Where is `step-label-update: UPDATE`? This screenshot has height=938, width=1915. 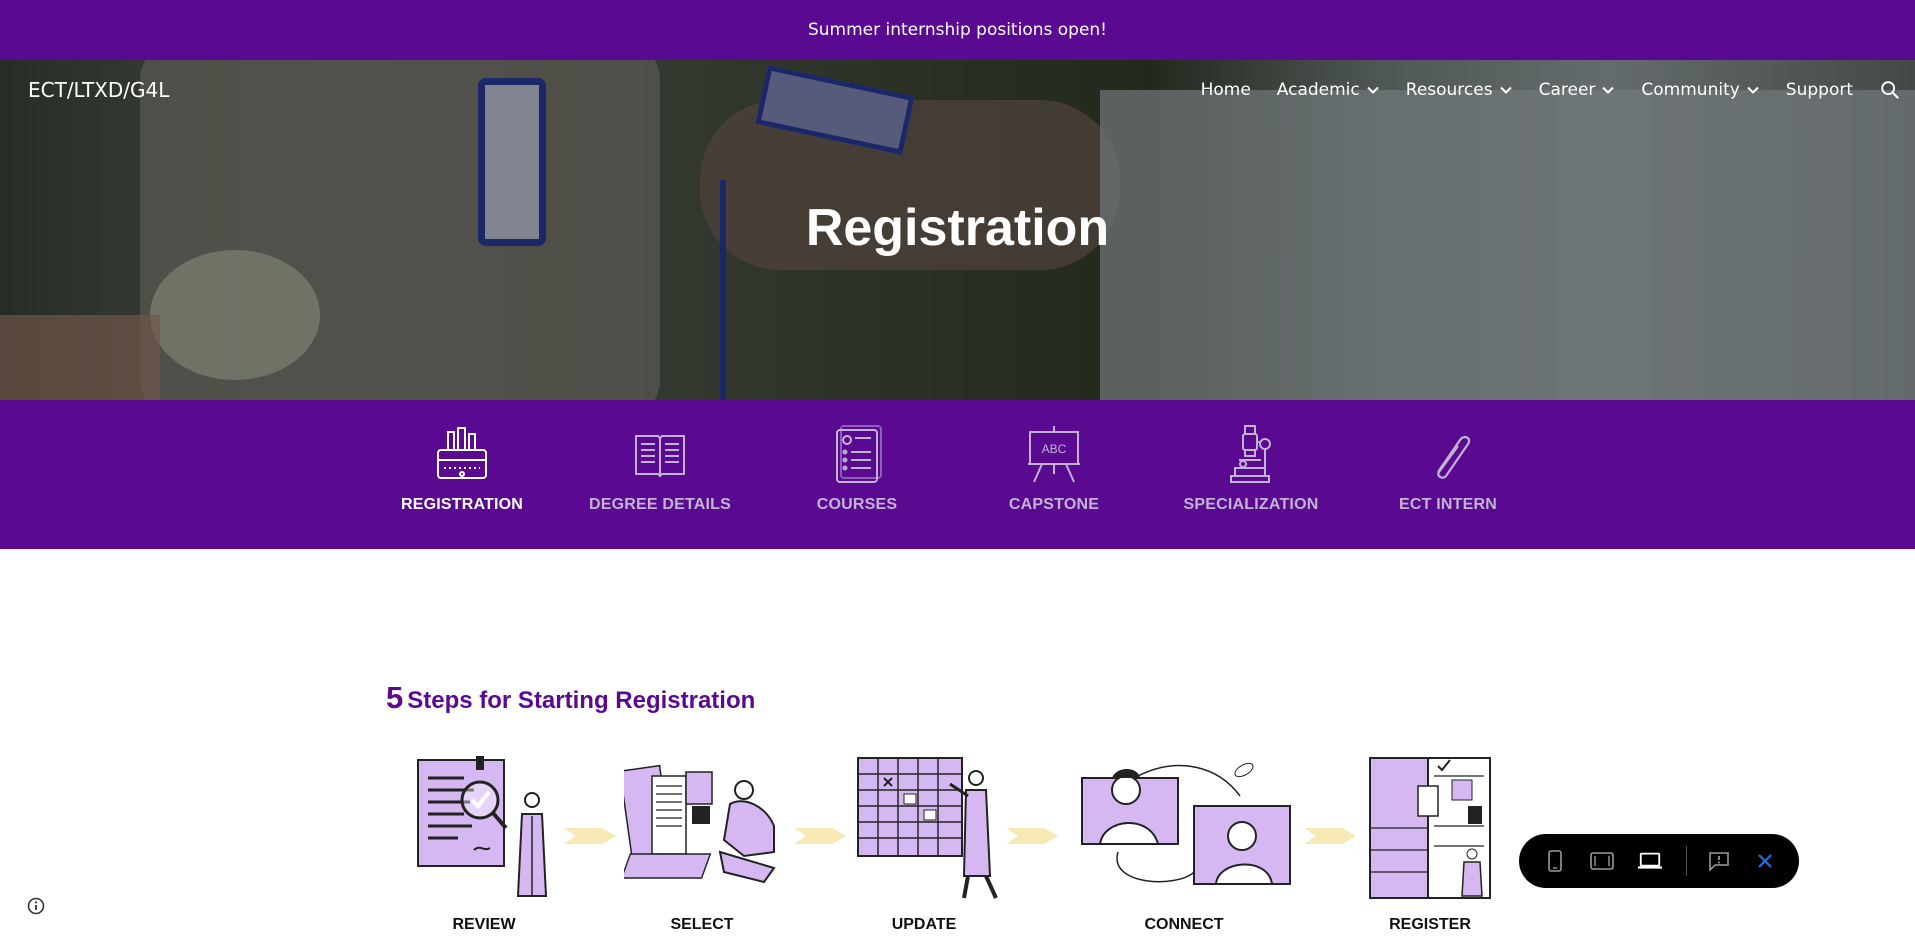 step-label-update: UPDATE is located at coordinates (924, 924).